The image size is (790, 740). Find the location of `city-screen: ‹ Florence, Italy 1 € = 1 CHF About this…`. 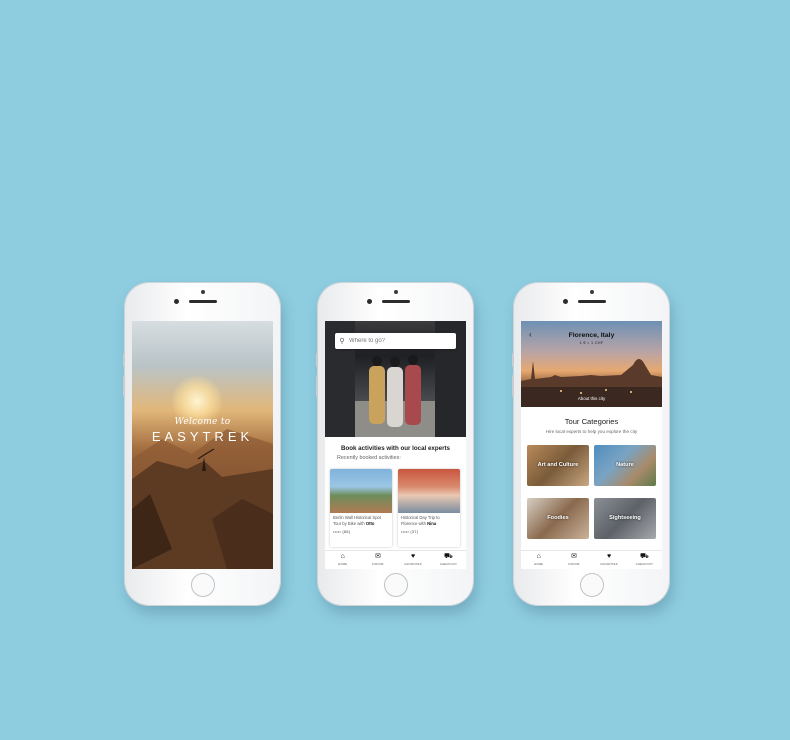

city-screen: ‹ Florence, Italy 1 € = 1 CHF About this… is located at coordinates (591, 445).